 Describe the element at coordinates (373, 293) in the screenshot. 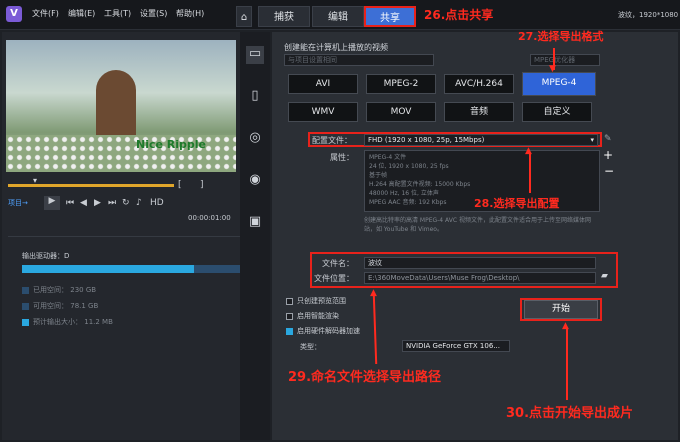

I see `arrowhead-29: ▲` at that location.